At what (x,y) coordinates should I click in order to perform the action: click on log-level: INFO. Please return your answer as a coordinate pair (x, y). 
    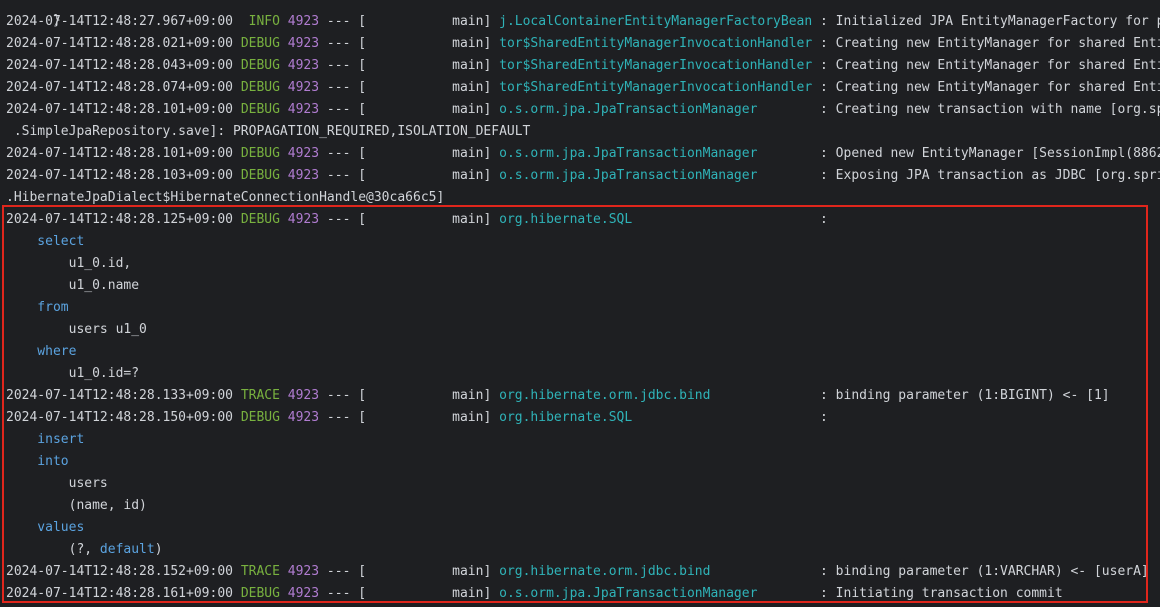
    Looking at the image, I should click on (260, 21).